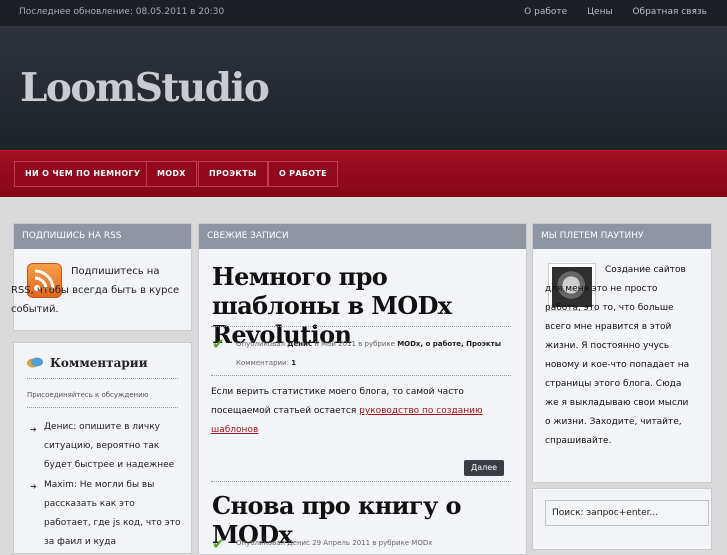 The height and width of the screenshot is (555, 727). What do you see at coordinates (293, 363) in the screenshot?
I see `post-comments-count: 1` at bounding box center [293, 363].